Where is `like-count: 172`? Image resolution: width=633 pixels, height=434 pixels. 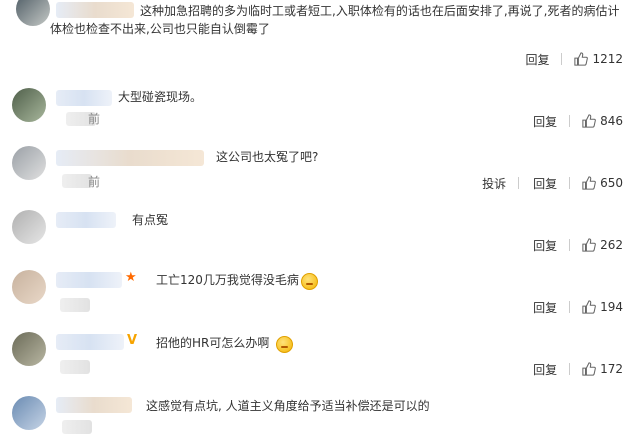 like-count: 172 is located at coordinates (611, 369).